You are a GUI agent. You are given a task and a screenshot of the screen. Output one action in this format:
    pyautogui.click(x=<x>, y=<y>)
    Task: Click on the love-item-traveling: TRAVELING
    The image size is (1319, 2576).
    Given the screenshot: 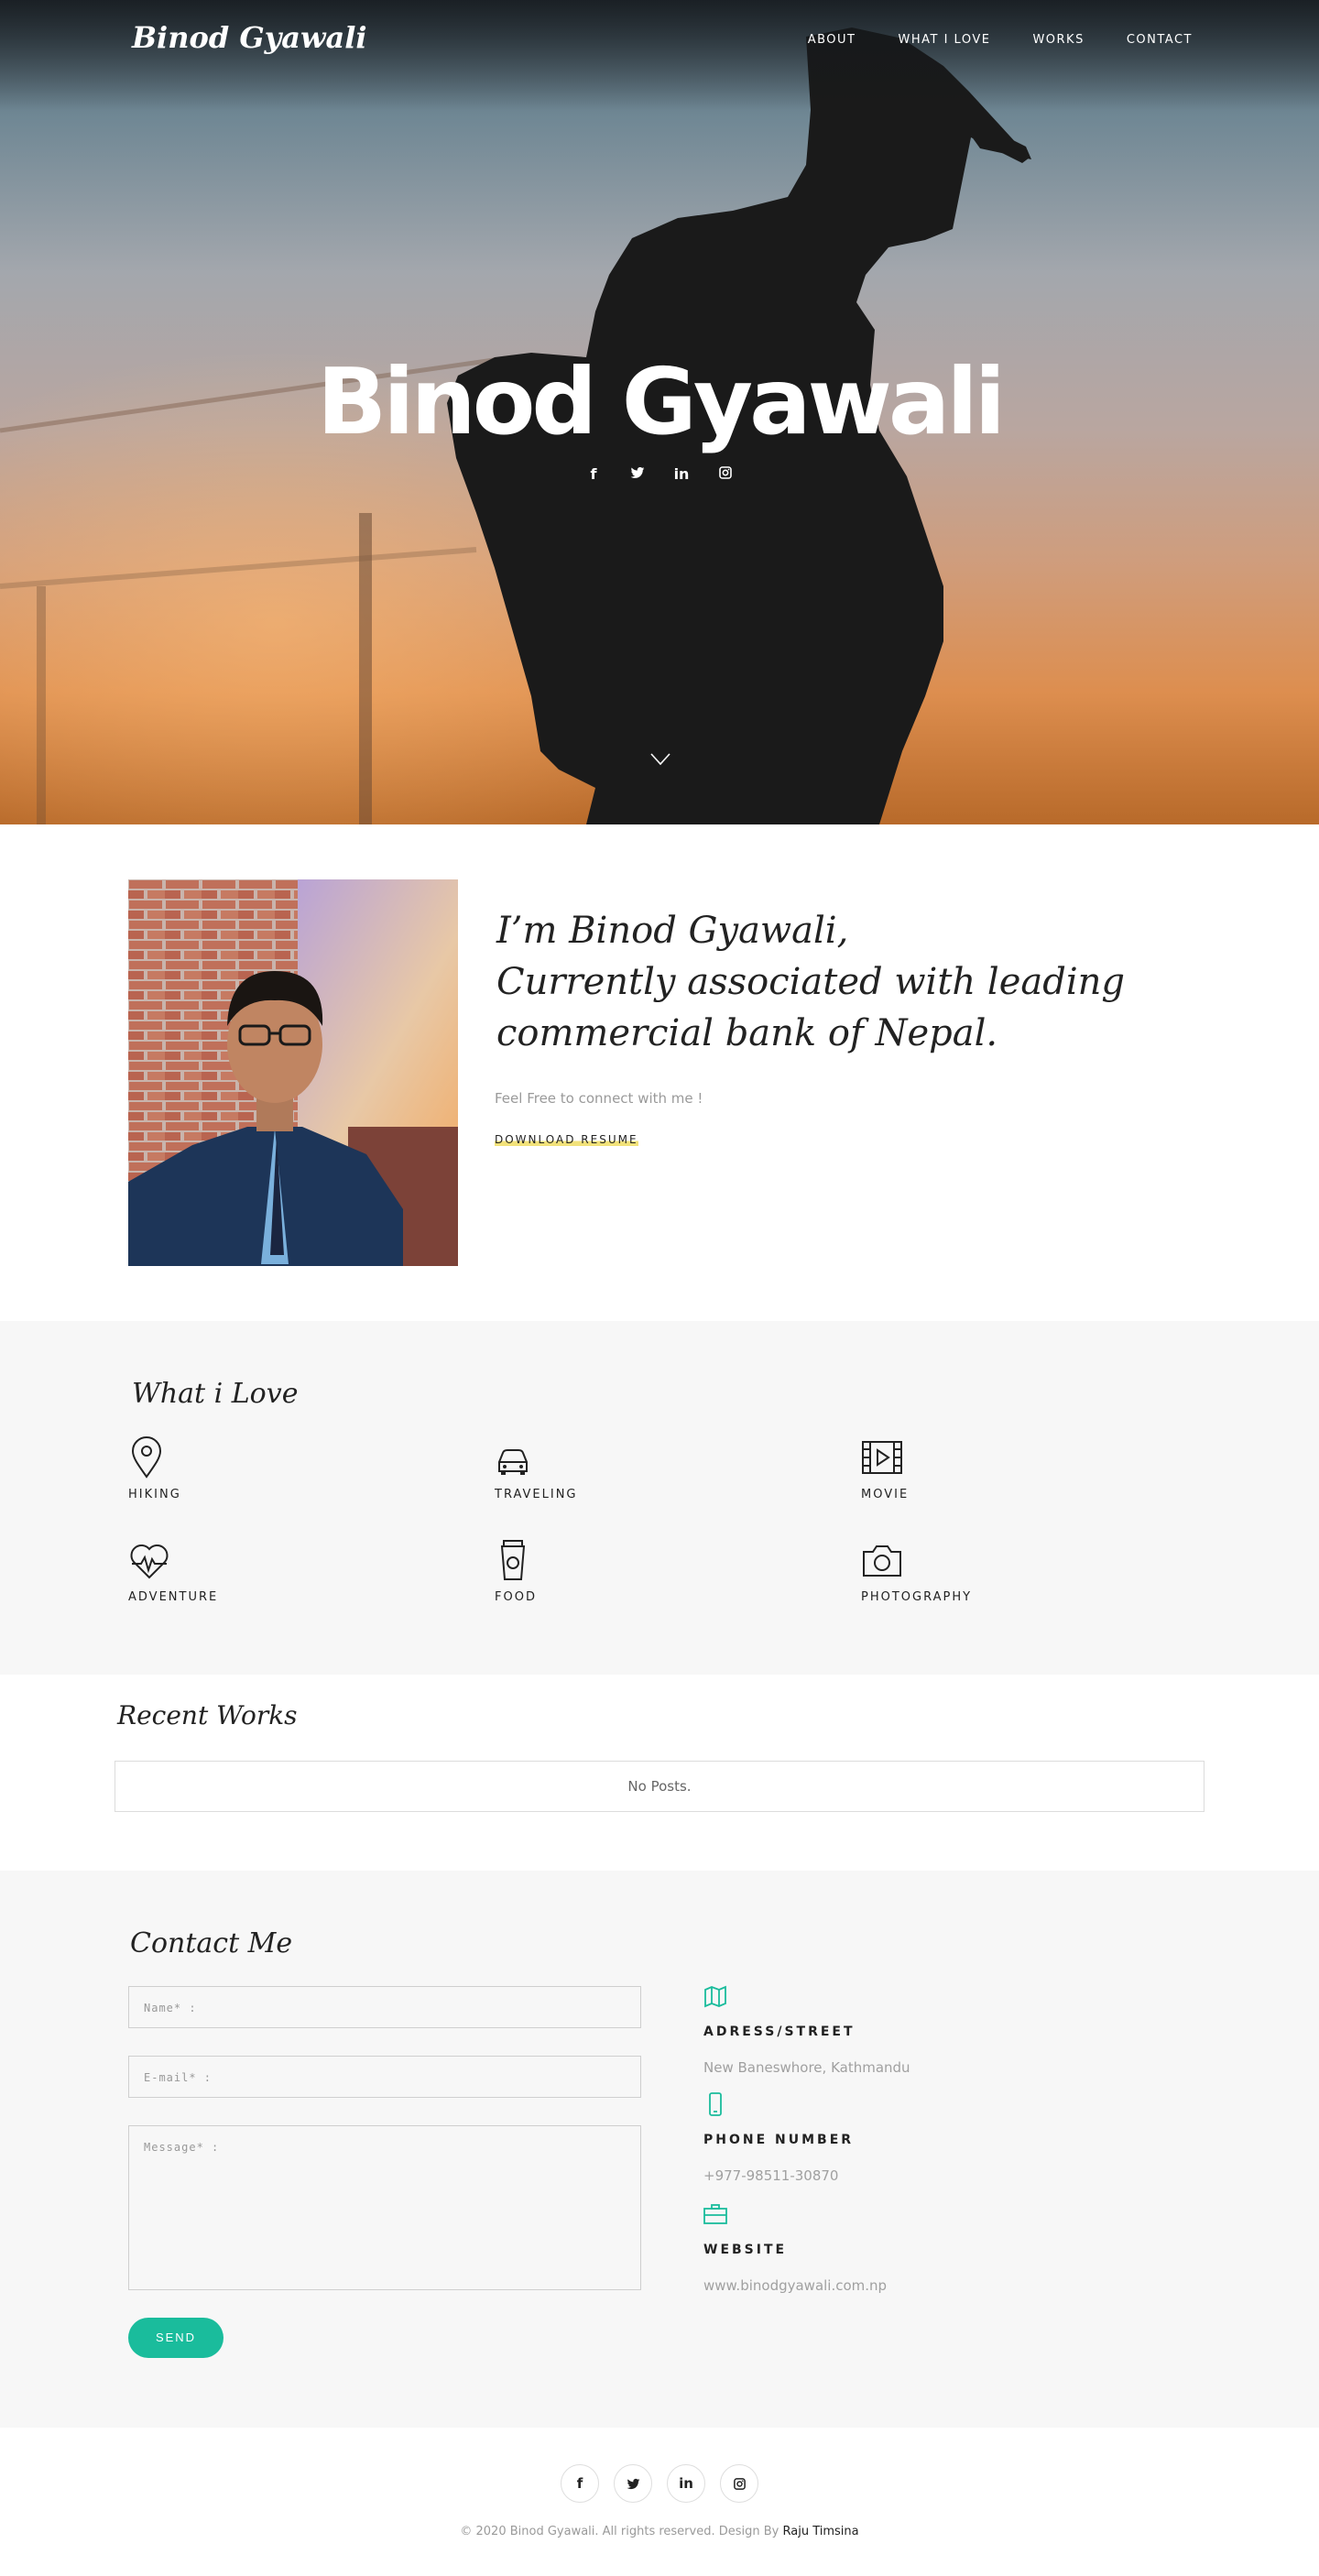 What is the action you would take?
    pyautogui.click(x=632, y=1469)
    